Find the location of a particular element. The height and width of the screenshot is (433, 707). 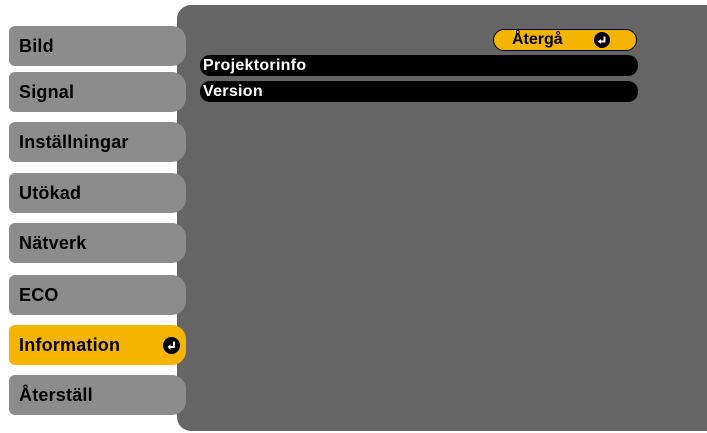

sidebar-item-aterstall: Återställ is located at coordinates (97, 395).